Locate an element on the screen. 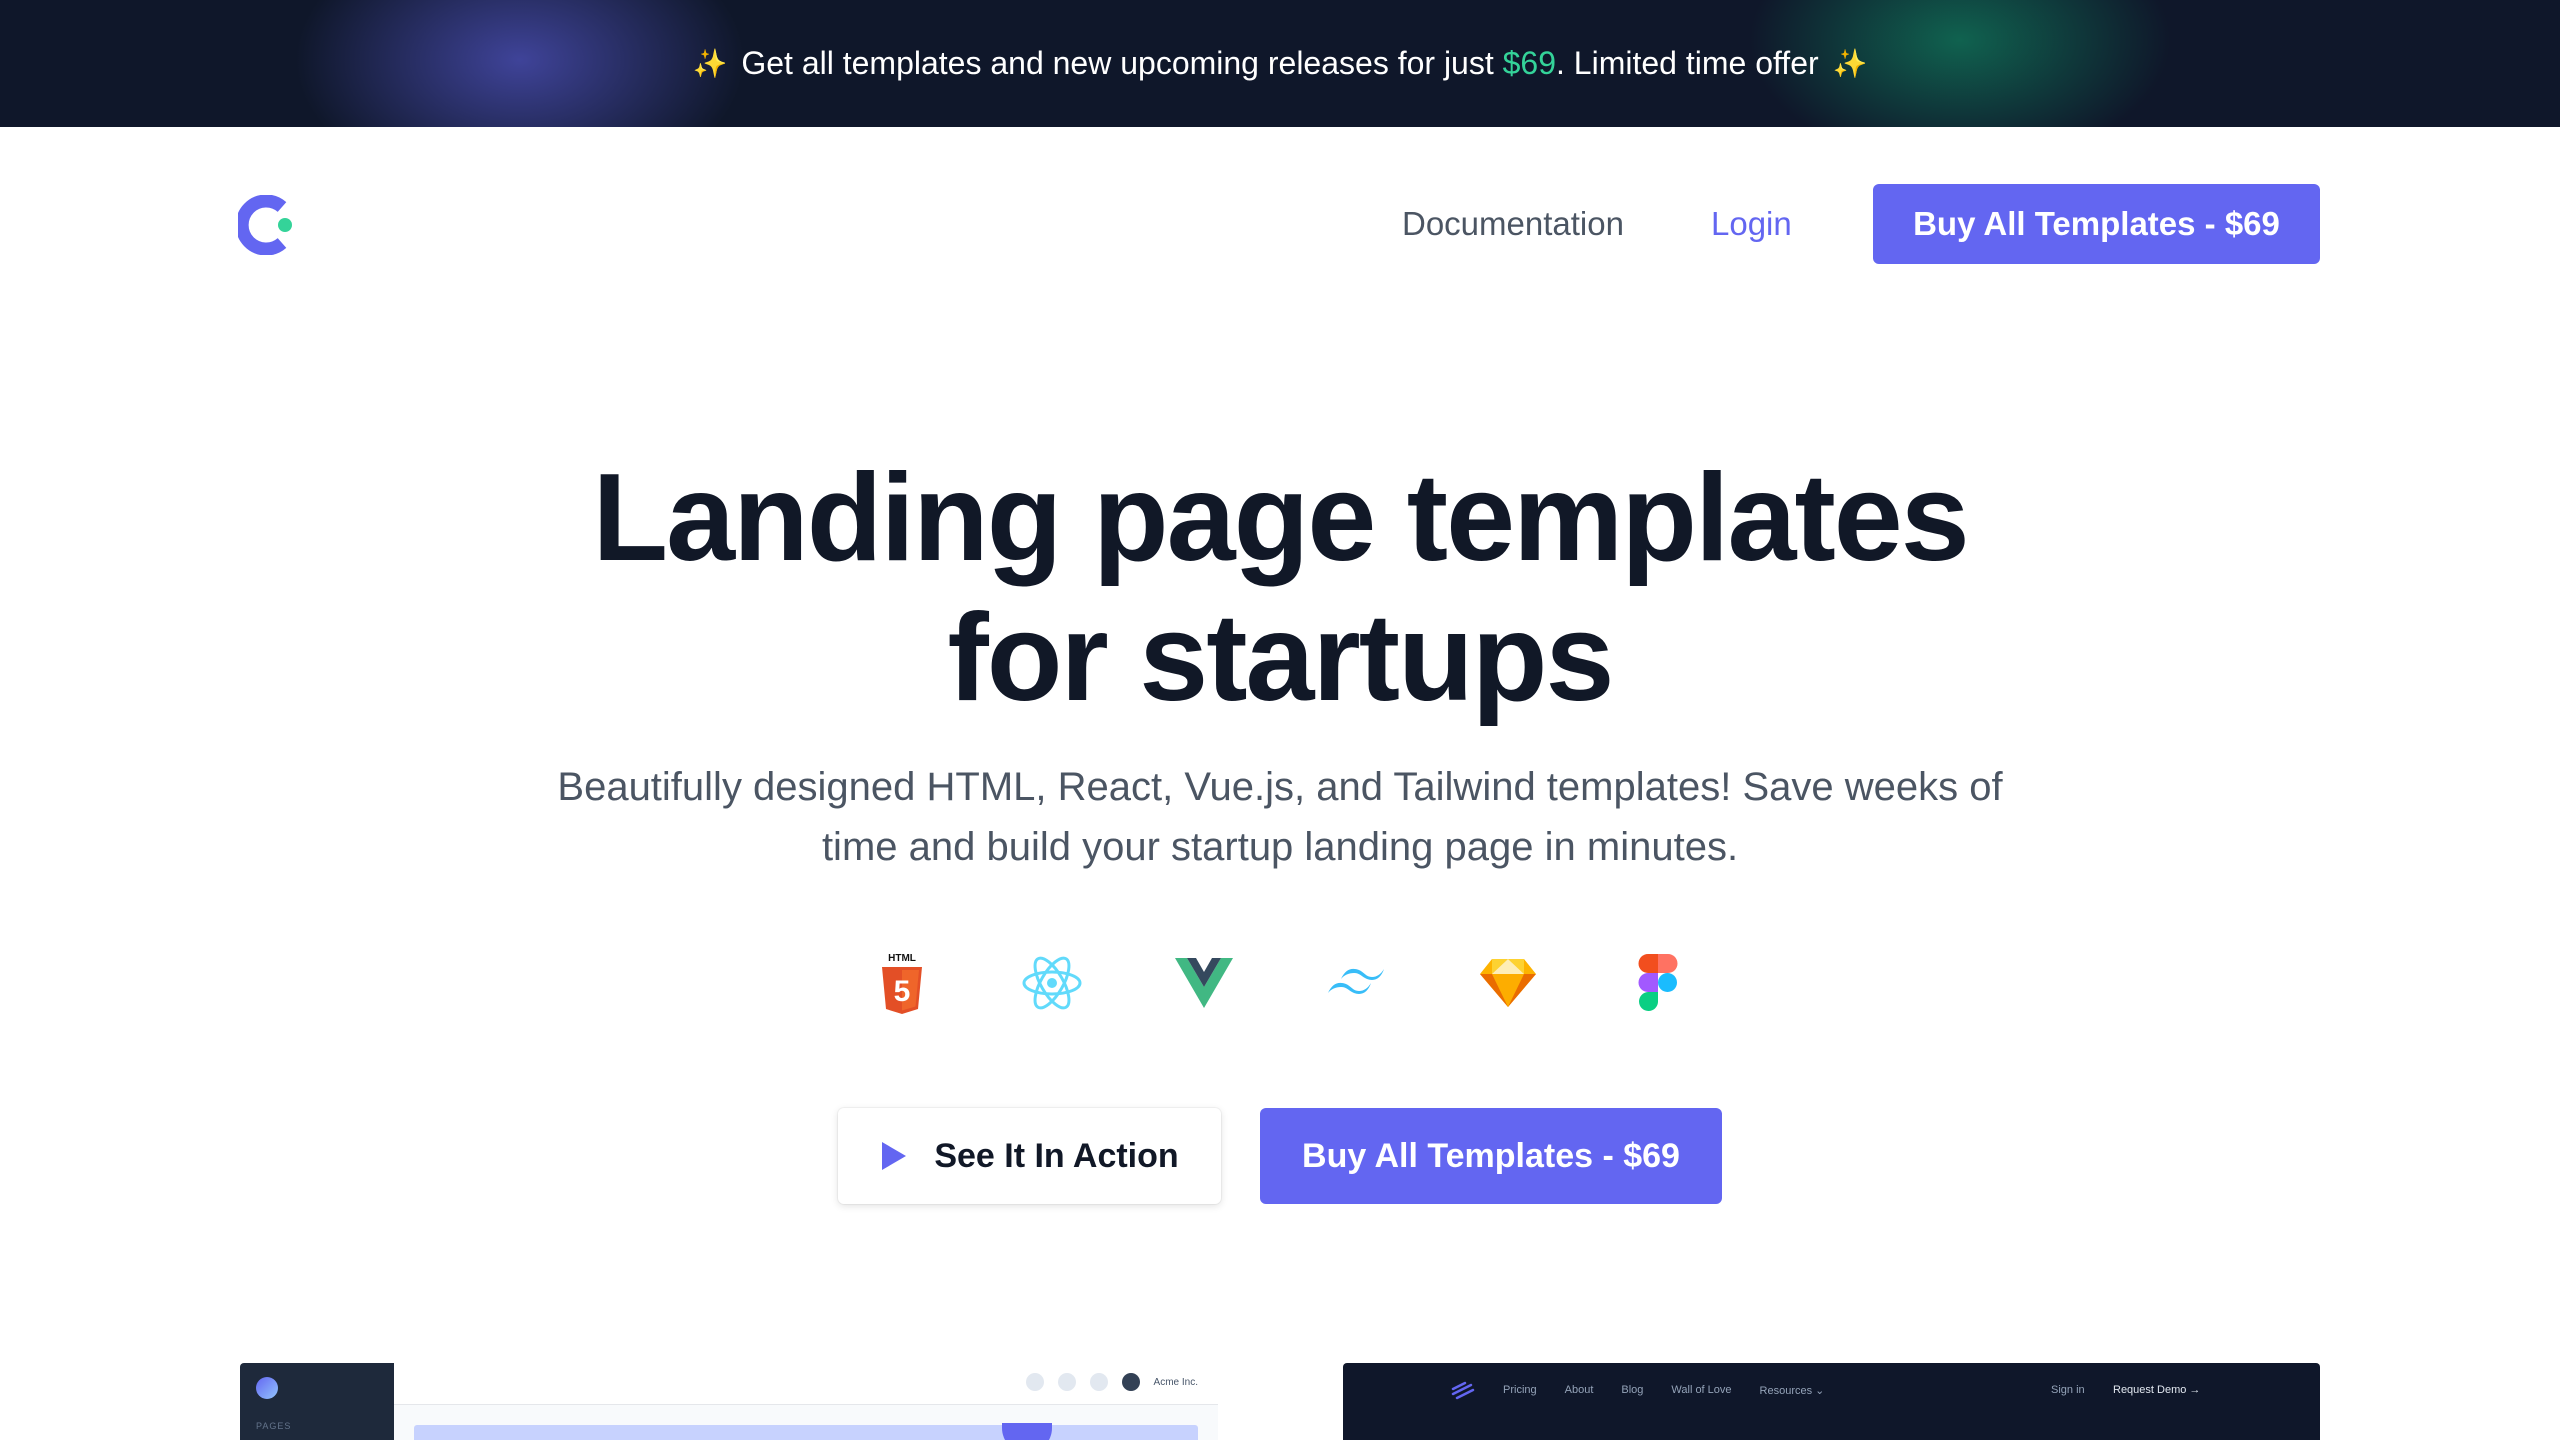  promo-price: $69 is located at coordinates (1529, 63).